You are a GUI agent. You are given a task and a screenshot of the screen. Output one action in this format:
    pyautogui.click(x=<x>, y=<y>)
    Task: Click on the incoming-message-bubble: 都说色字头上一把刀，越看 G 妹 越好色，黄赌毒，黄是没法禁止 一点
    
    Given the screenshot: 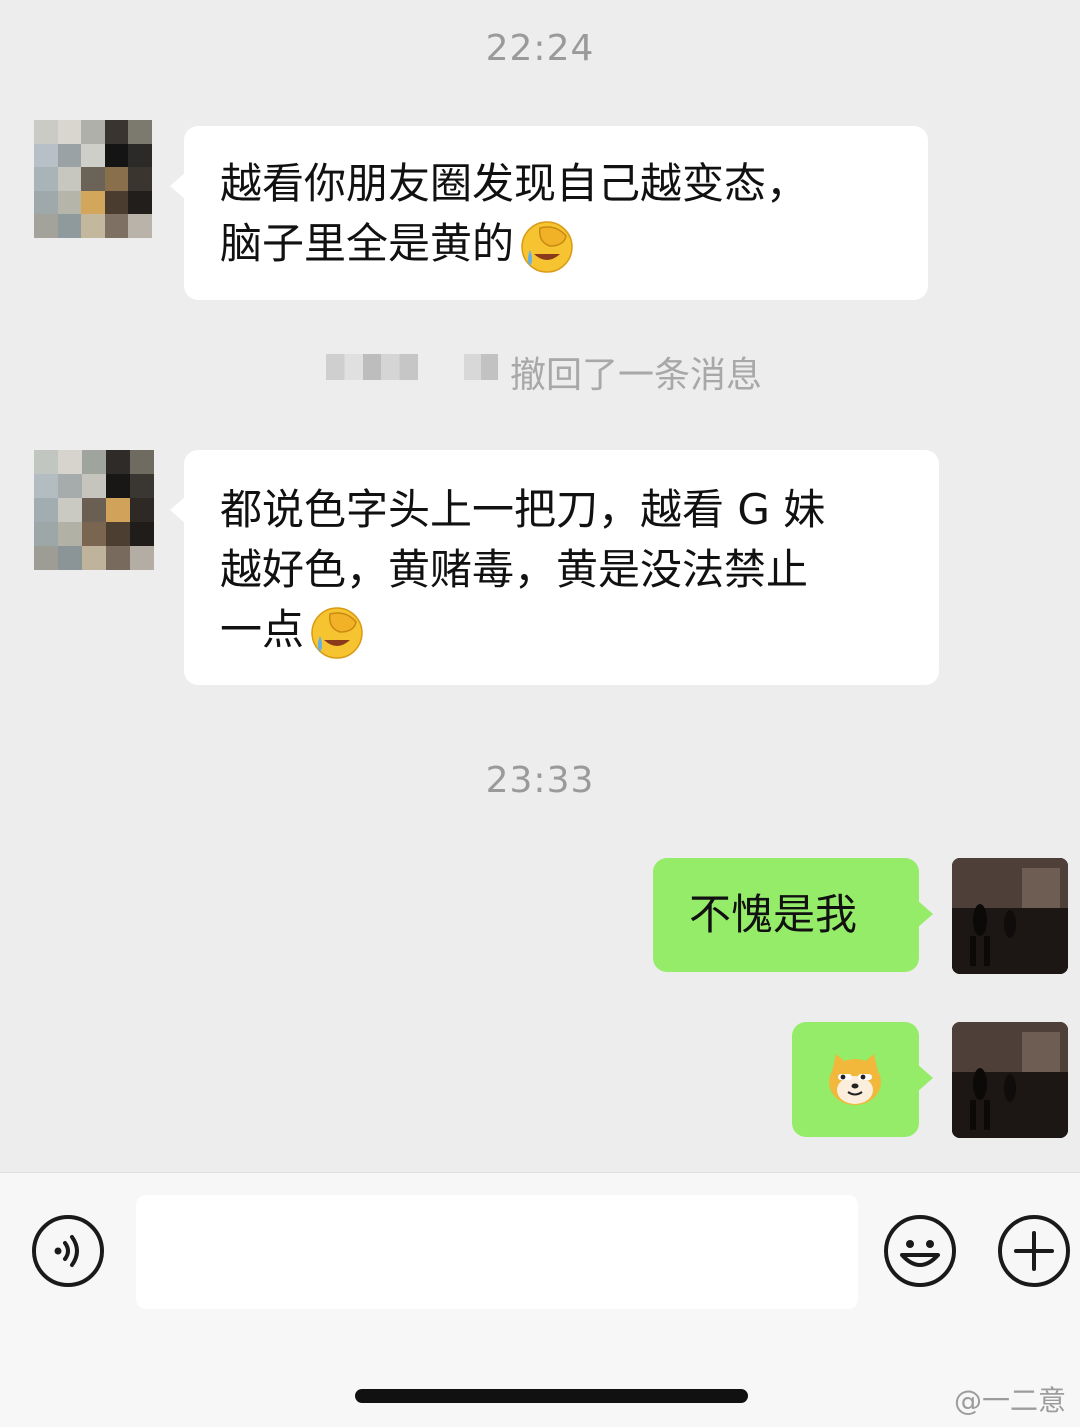 What is the action you would take?
    pyautogui.click(x=554, y=567)
    